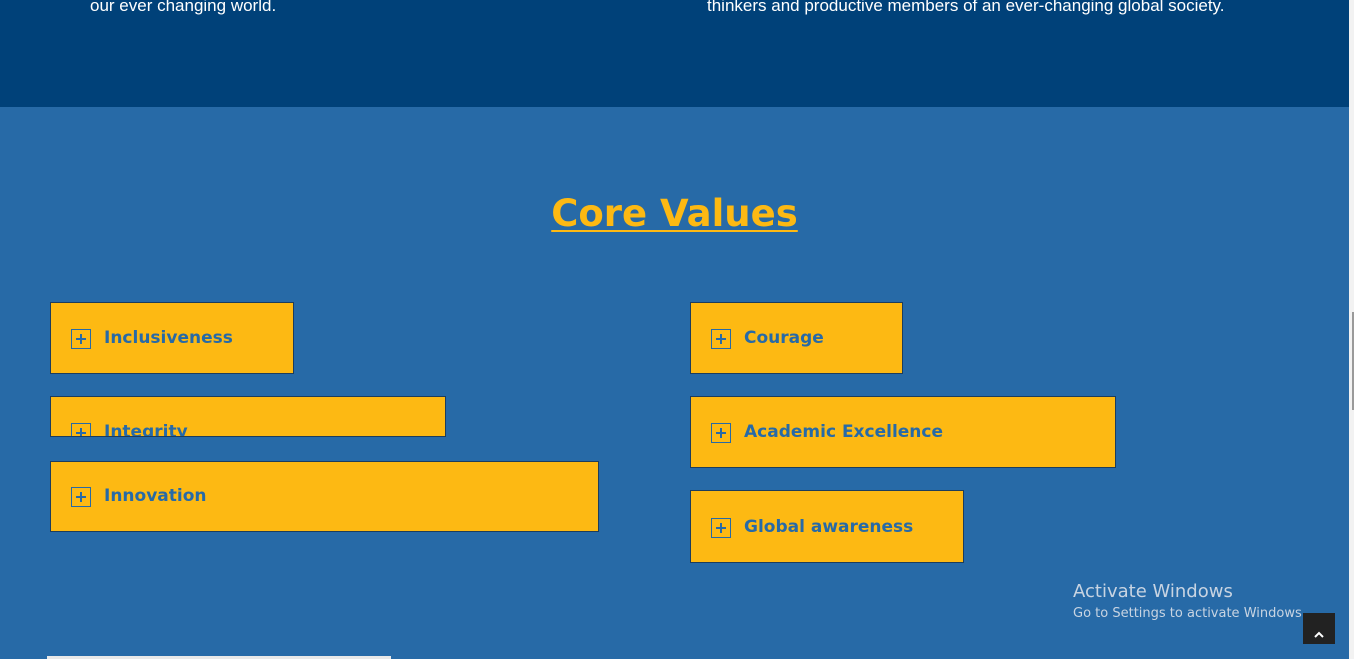 The width and height of the screenshot is (1354, 659). Describe the element at coordinates (1351, 329) in the screenshot. I see `page-scrollbar` at that location.